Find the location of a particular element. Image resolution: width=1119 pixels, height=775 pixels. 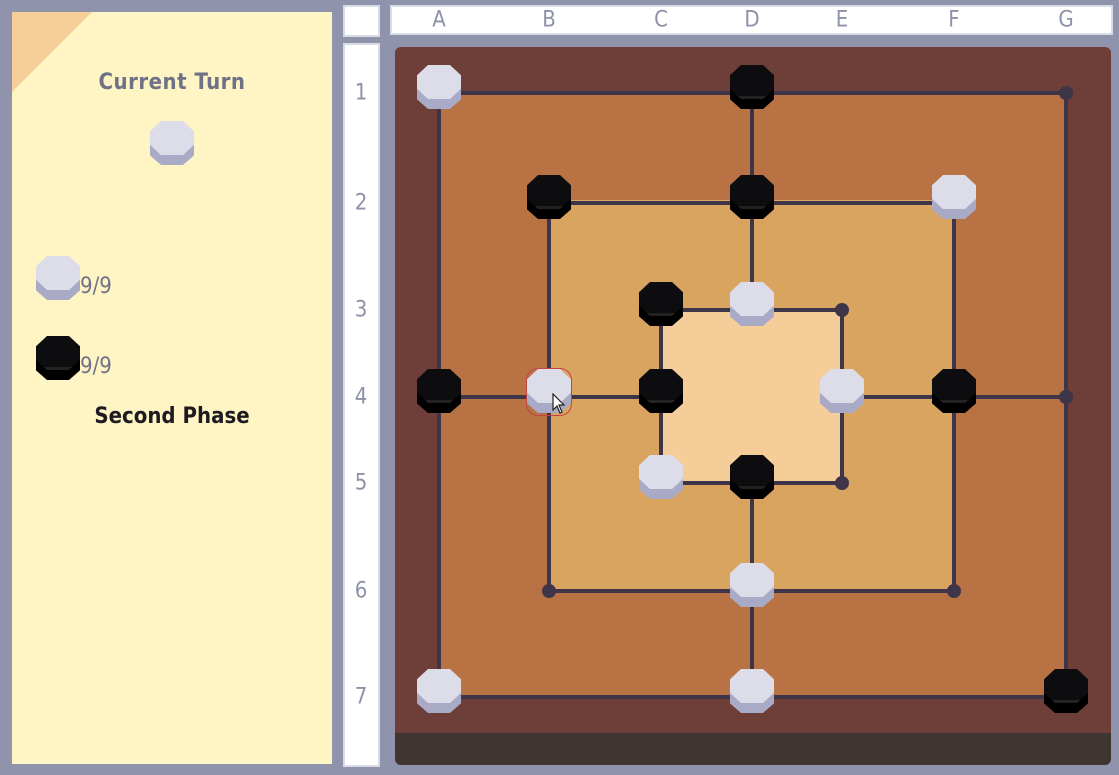

black-piece-a4 is located at coordinates (439, 391).